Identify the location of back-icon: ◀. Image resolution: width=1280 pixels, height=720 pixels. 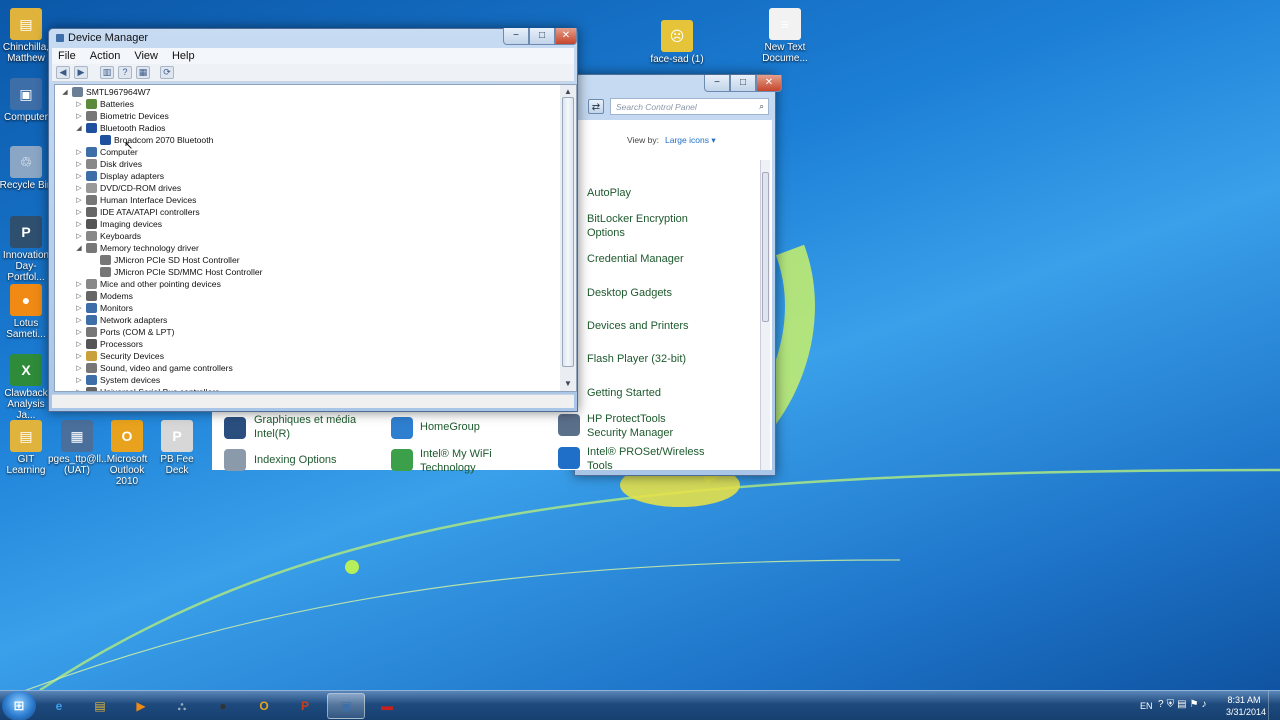
(63, 72).